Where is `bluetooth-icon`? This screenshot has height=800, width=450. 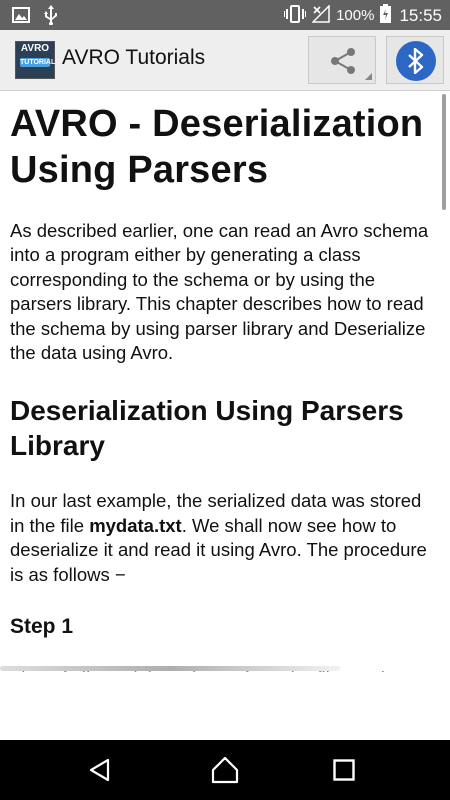 bluetooth-icon is located at coordinates (416, 61).